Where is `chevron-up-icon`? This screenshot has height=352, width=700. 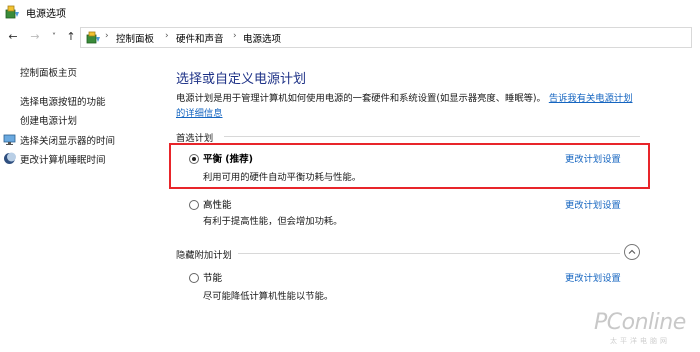 chevron-up-icon is located at coordinates (632, 251).